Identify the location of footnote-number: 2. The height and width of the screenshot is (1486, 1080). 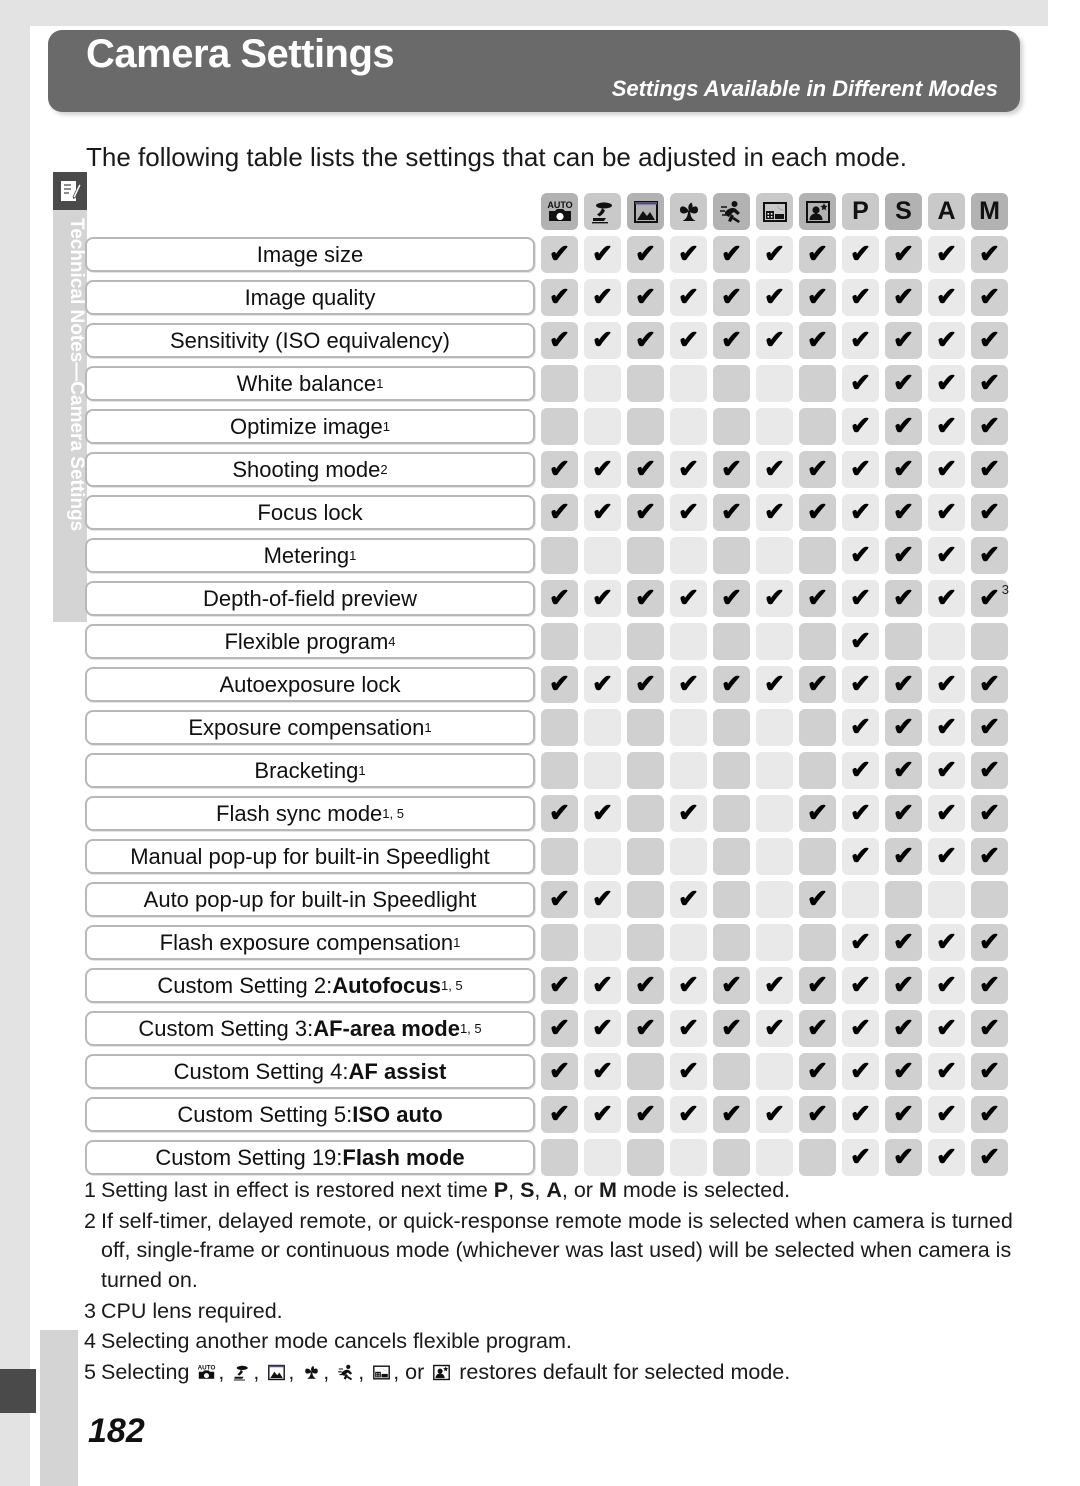
(90, 1220).